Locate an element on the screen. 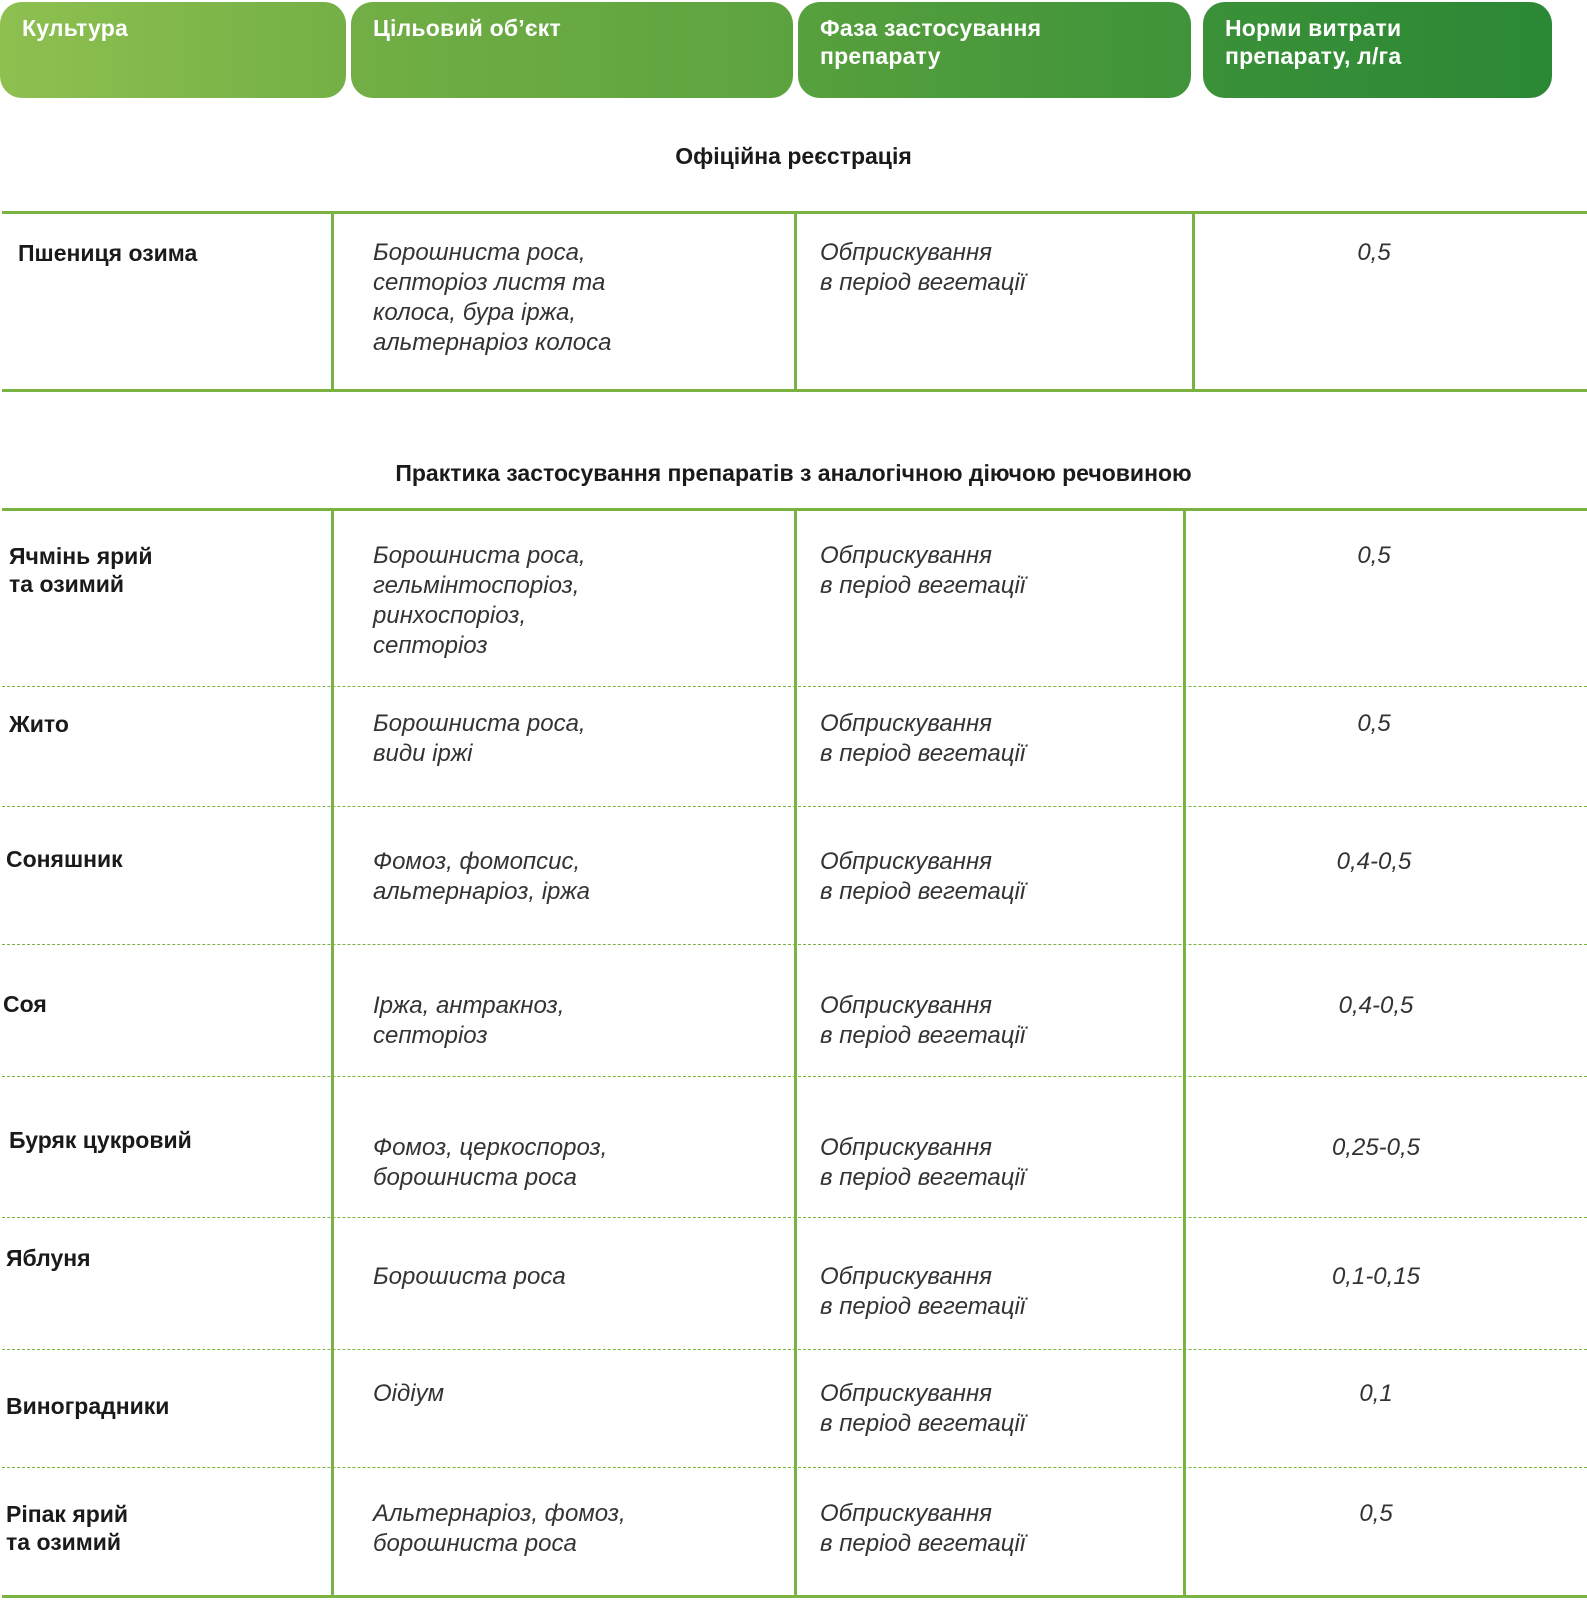 This screenshot has height=1601, width=1587. table-row-rate: 0,25-0,5 is located at coordinates (1376, 1148).